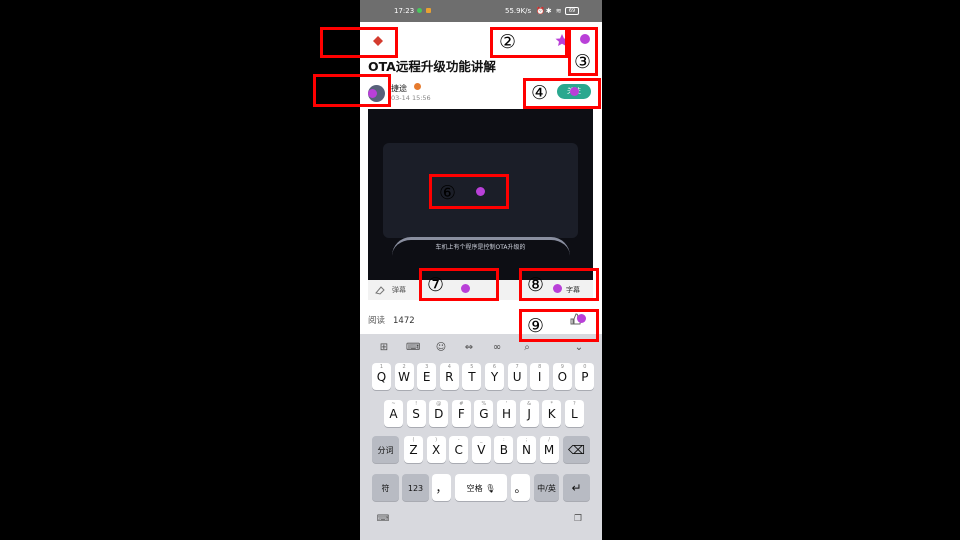 The height and width of the screenshot is (540, 960). I want to click on key-label: Y, so click(494, 377).